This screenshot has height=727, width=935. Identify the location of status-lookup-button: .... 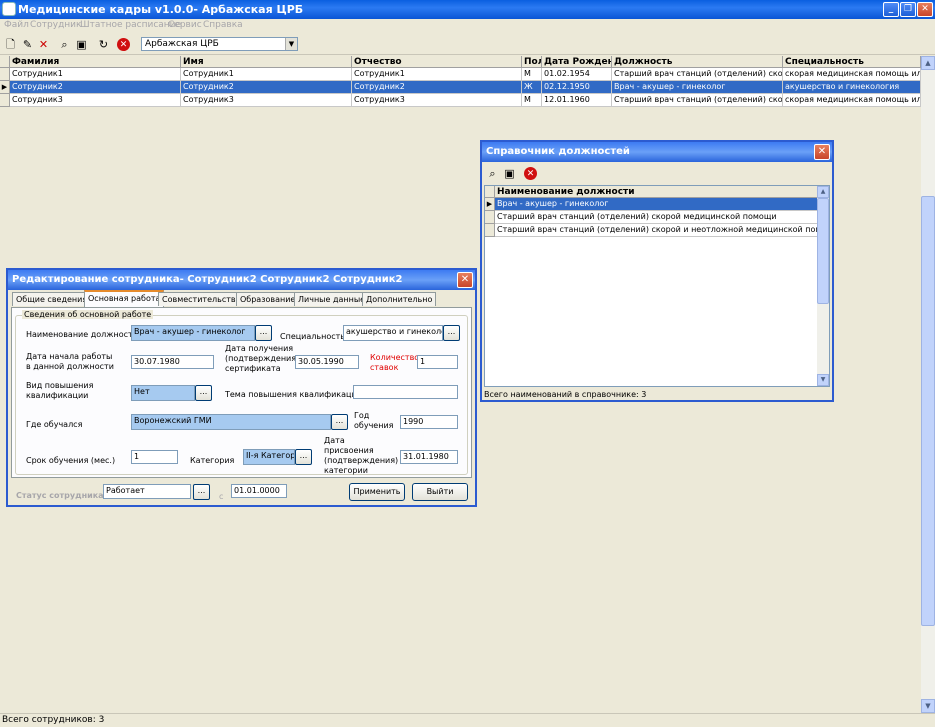
(201, 492).